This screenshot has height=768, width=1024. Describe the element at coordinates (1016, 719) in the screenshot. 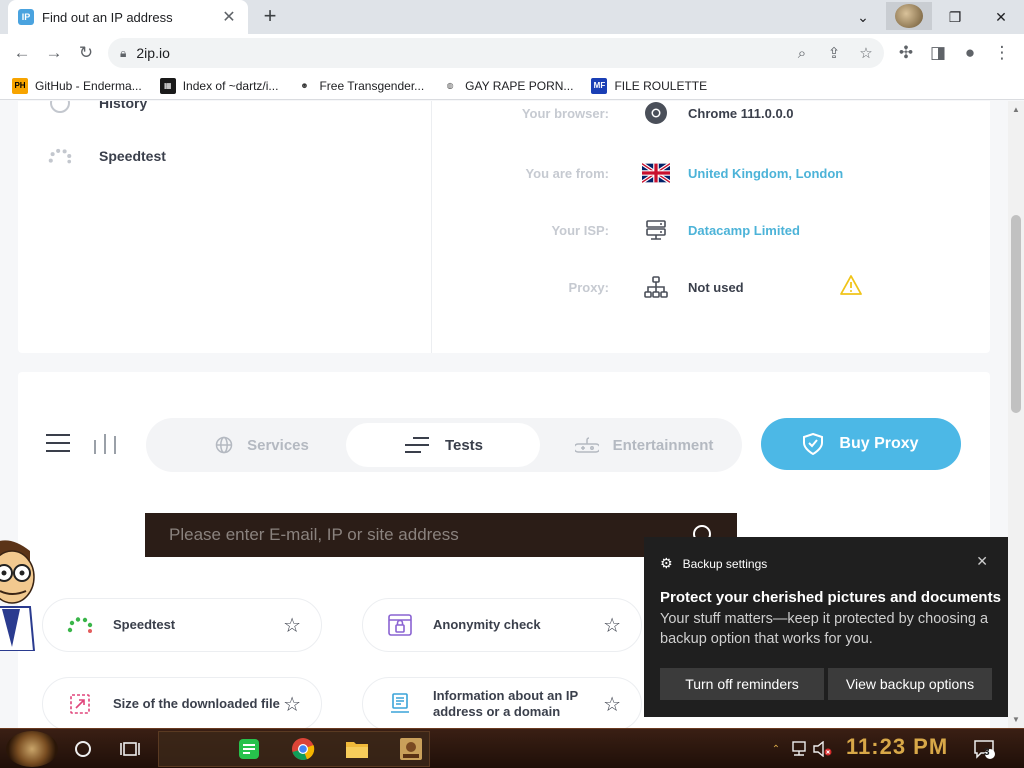

I see `scroll-down-arrow: ▼` at that location.